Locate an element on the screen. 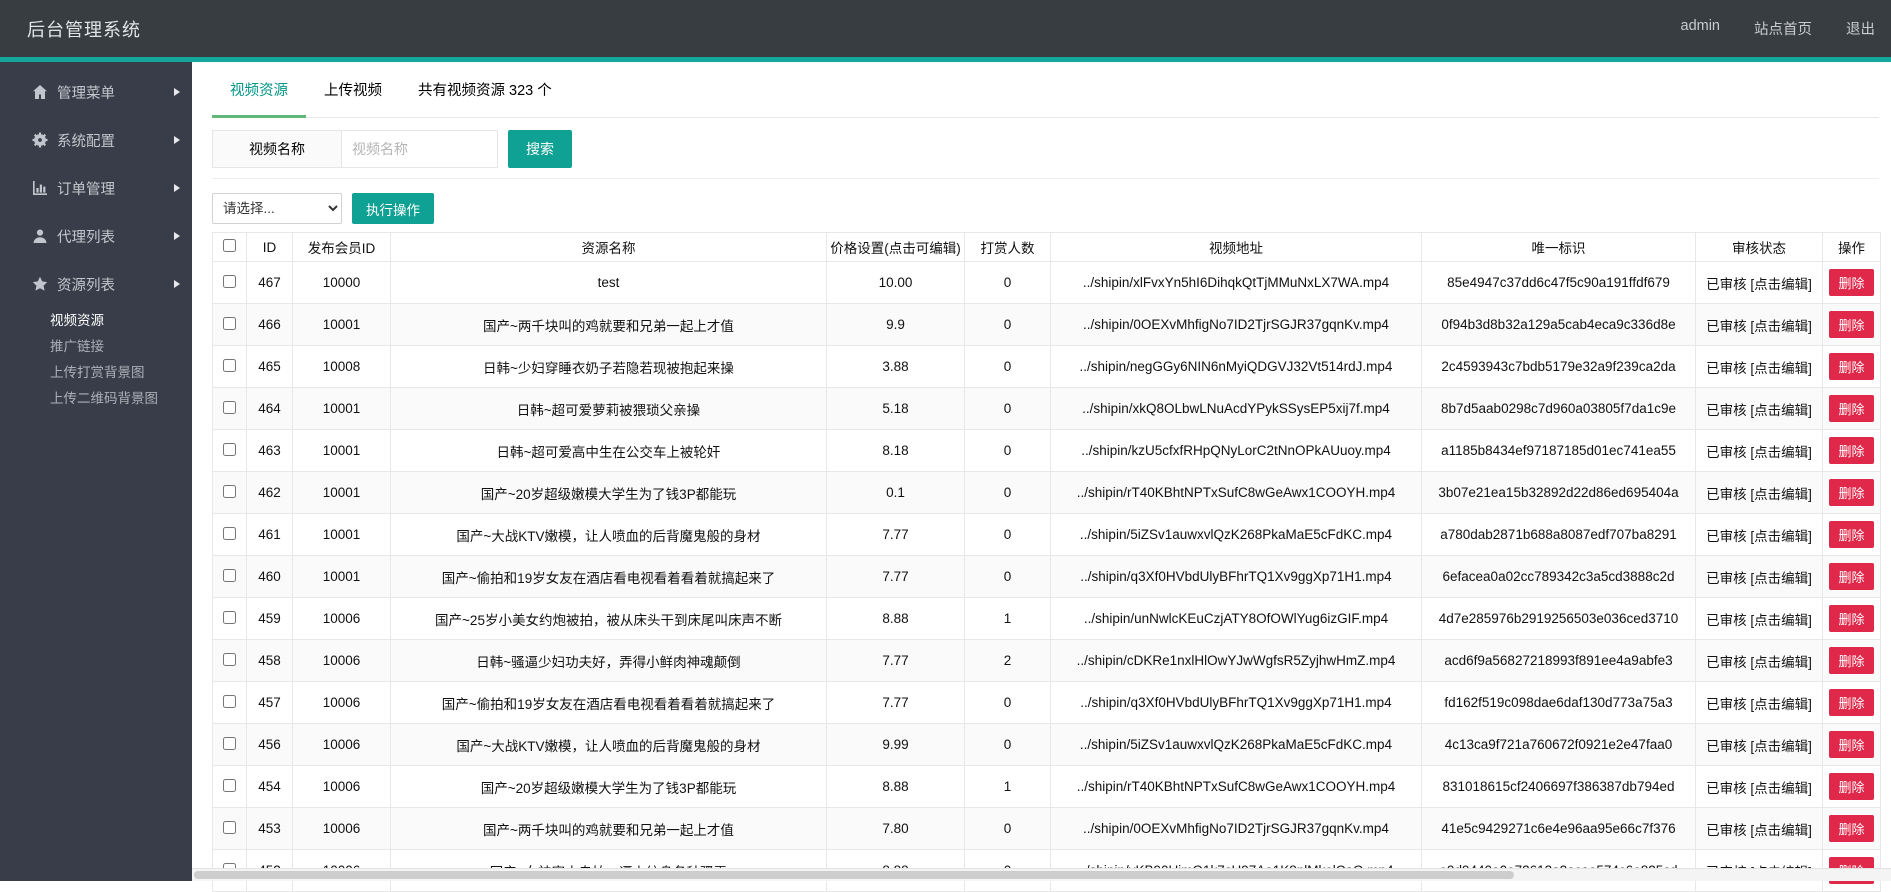  sidebar-item-label: 订单管理 is located at coordinates (86, 188).